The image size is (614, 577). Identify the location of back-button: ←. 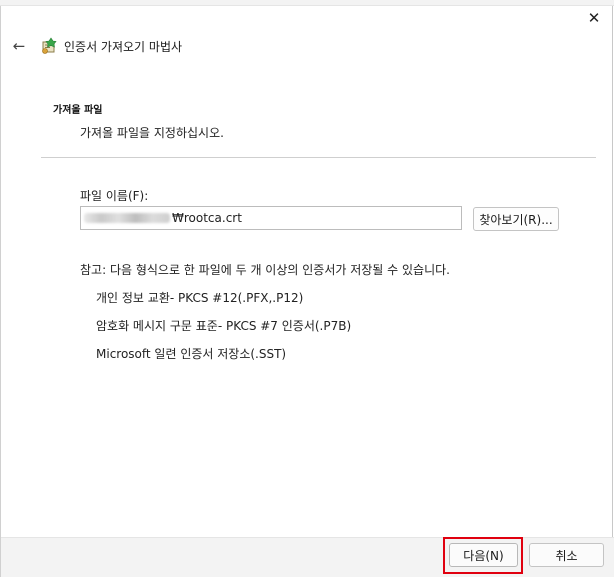
(19, 46).